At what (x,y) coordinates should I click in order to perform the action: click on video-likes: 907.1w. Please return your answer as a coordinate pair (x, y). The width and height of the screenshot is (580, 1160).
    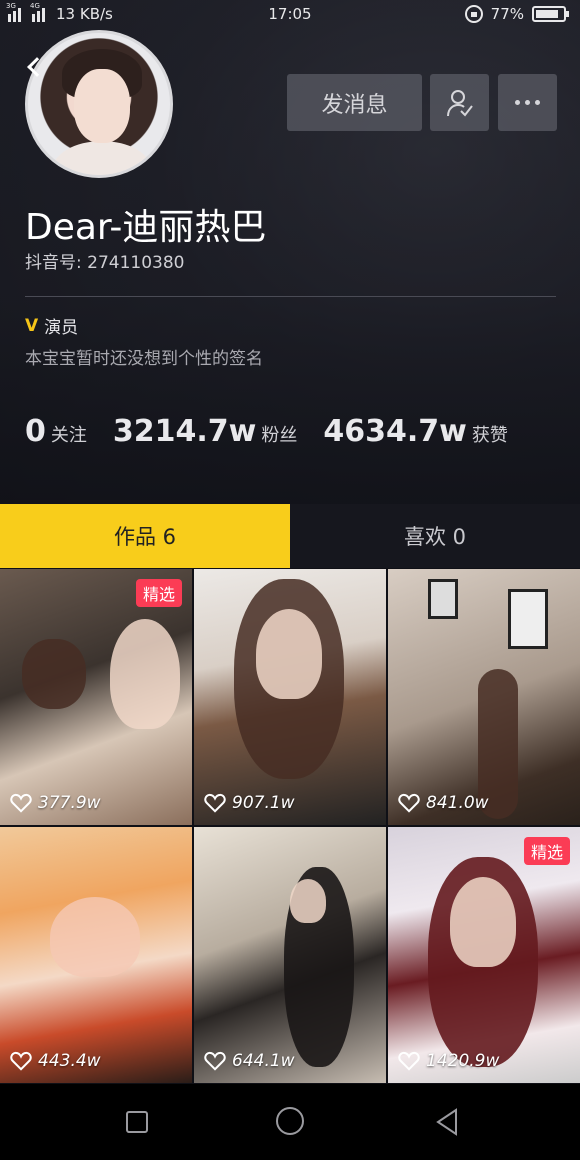
    Looking at the image, I should click on (249, 803).